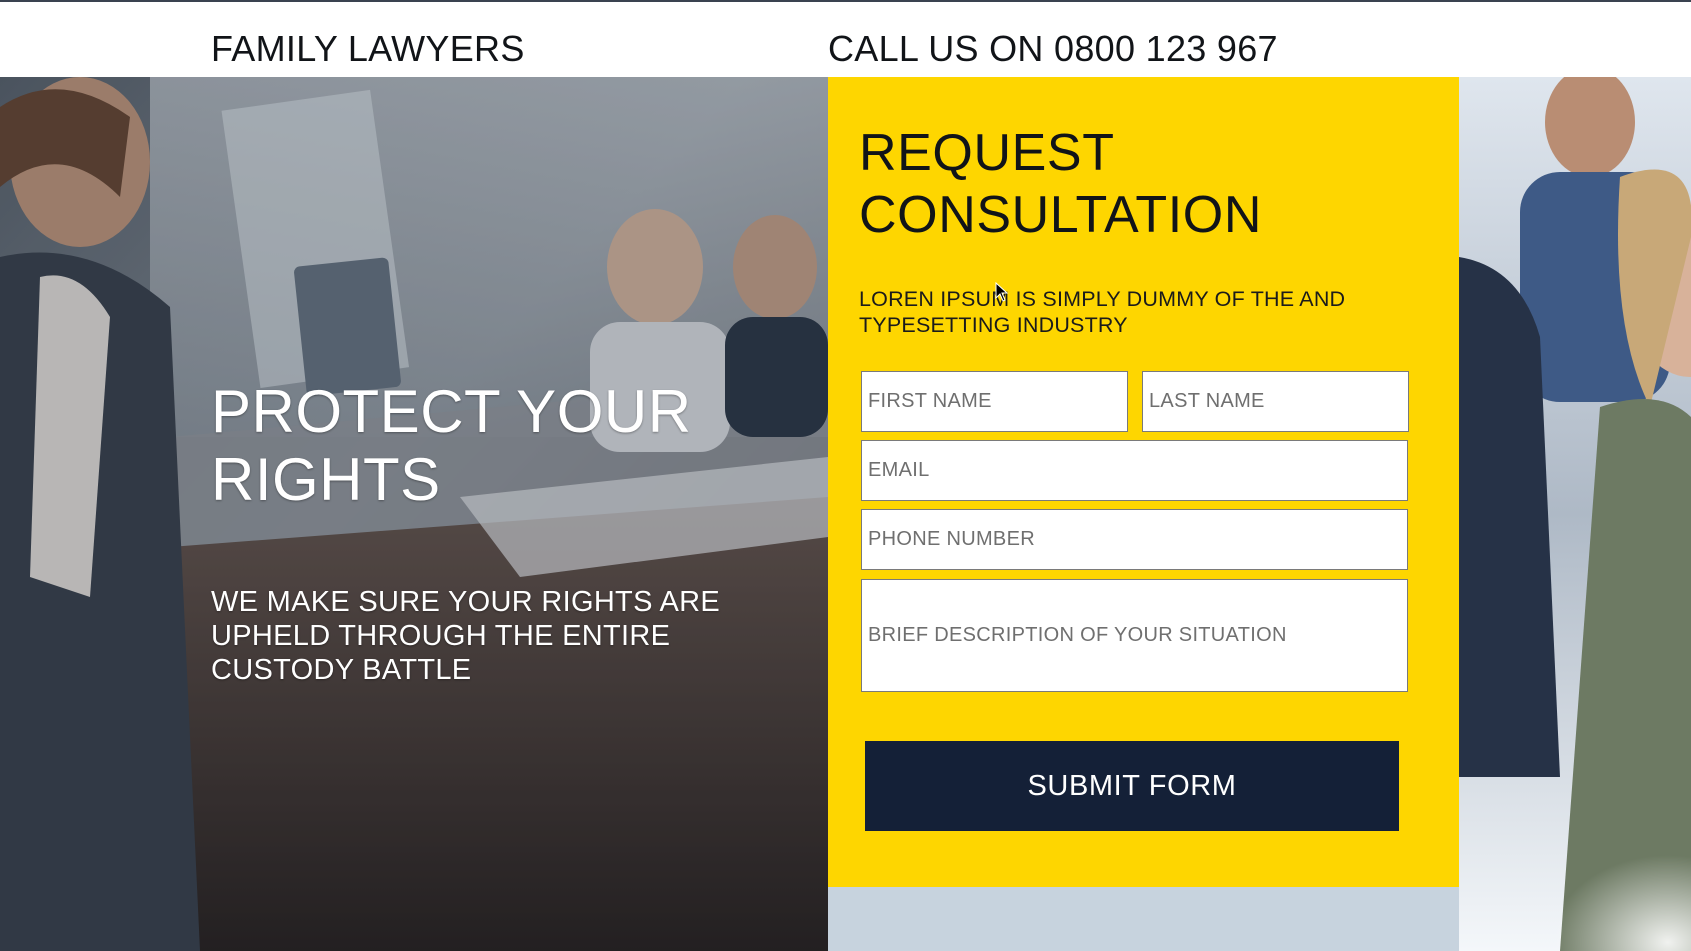 The height and width of the screenshot is (951, 1691). Describe the element at coordinates (994, 401) in the screenshot. I see `first-name-input` at that location.